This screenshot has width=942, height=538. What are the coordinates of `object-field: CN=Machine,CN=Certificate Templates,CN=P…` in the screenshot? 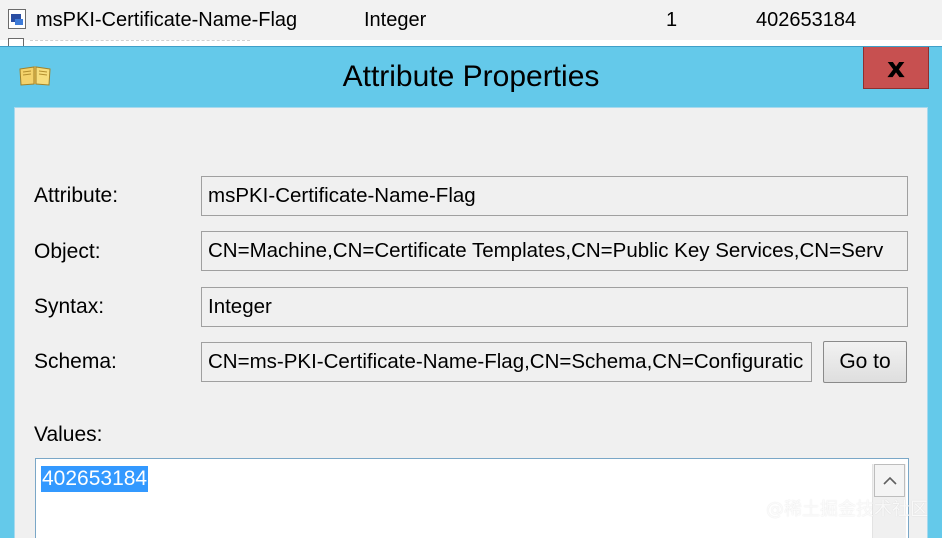 It's located at (554, 251).